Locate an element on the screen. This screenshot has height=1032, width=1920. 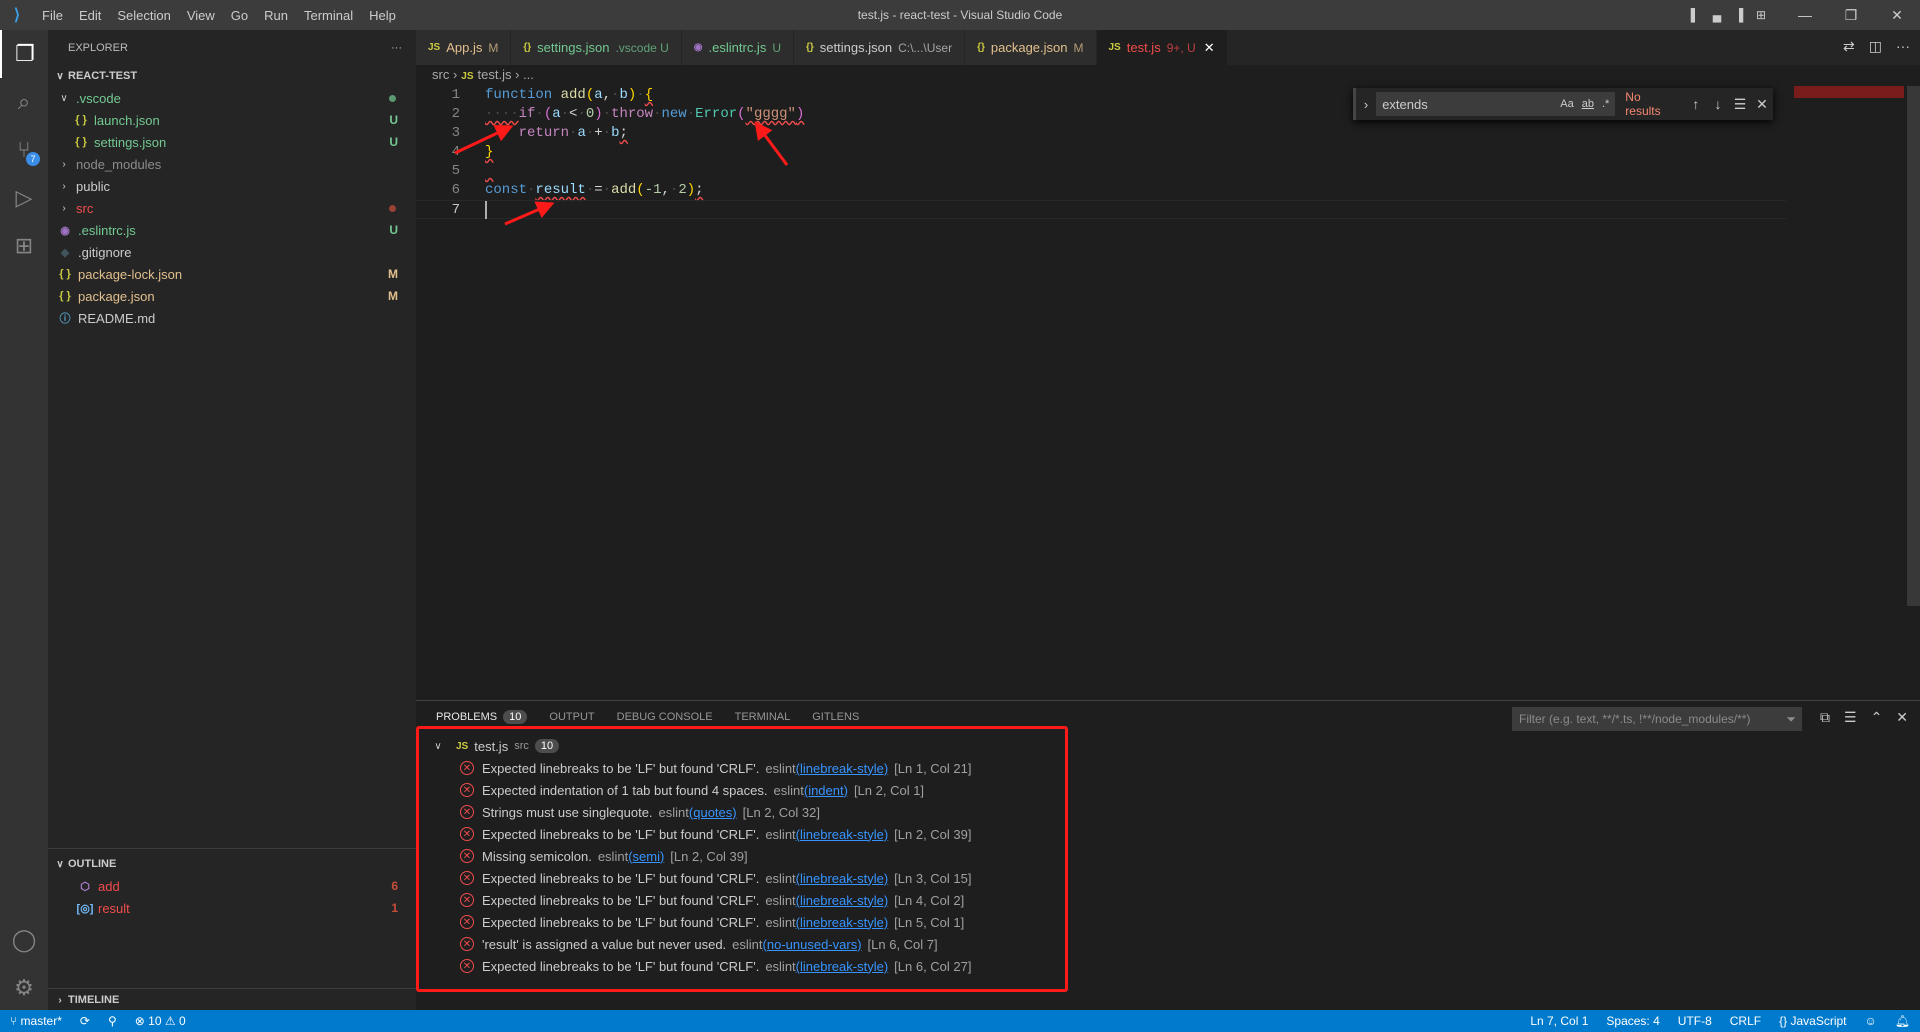
editor-scrollbar is located at coordinates (1913, 346).